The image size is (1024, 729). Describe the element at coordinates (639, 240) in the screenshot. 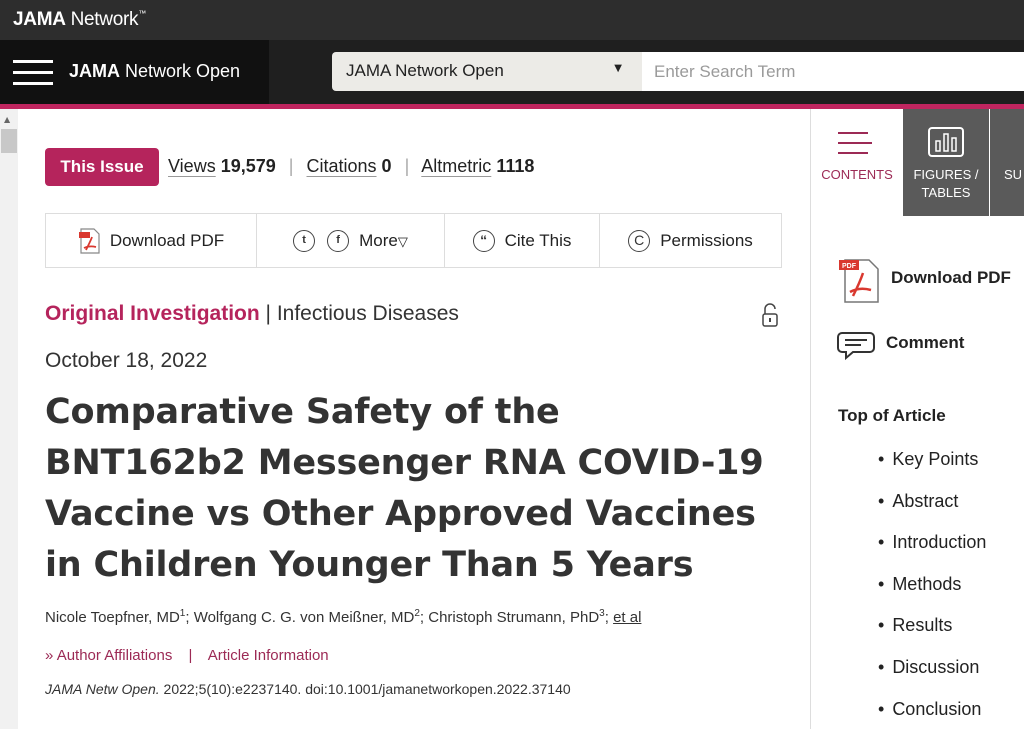

I see `copyright-icon: C` at that location.